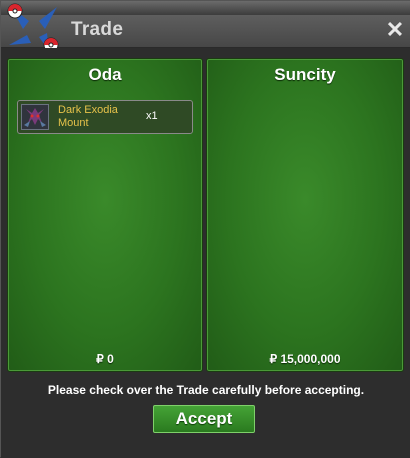 The height and width of the screenshot is (458, 410). Describe the element at coordinates (88, 116) in the screenshot. I see `item-name: Dark Exodia Mount` at that location.